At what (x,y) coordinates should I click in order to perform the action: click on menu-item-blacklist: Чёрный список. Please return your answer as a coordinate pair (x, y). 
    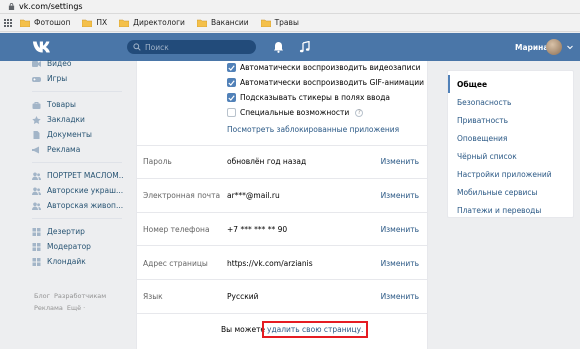
    Looking at the image, I should click on (510, 156).